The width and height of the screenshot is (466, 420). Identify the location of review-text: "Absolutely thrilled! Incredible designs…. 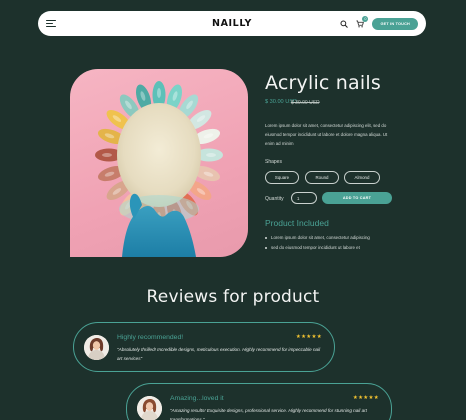
(219, 354).